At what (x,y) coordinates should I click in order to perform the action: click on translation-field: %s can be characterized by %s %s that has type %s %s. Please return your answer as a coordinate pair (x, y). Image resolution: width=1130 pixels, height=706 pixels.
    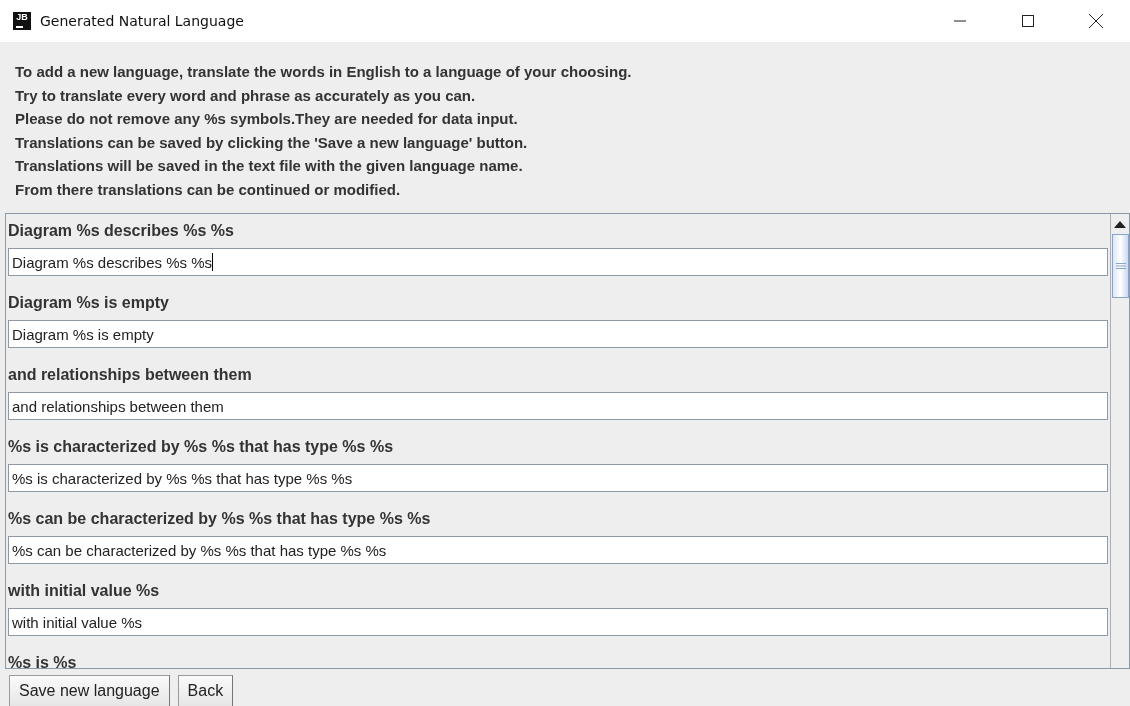
    Looking at the image, I should click on (558, 550).